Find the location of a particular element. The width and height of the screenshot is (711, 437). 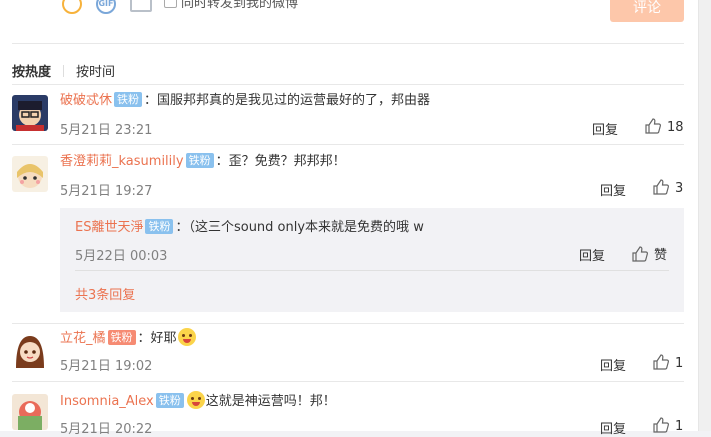

comment-body: Insomnia_Alex 铁粉 这就是神运营吗！邦！ is located at coordinates (198, 401).